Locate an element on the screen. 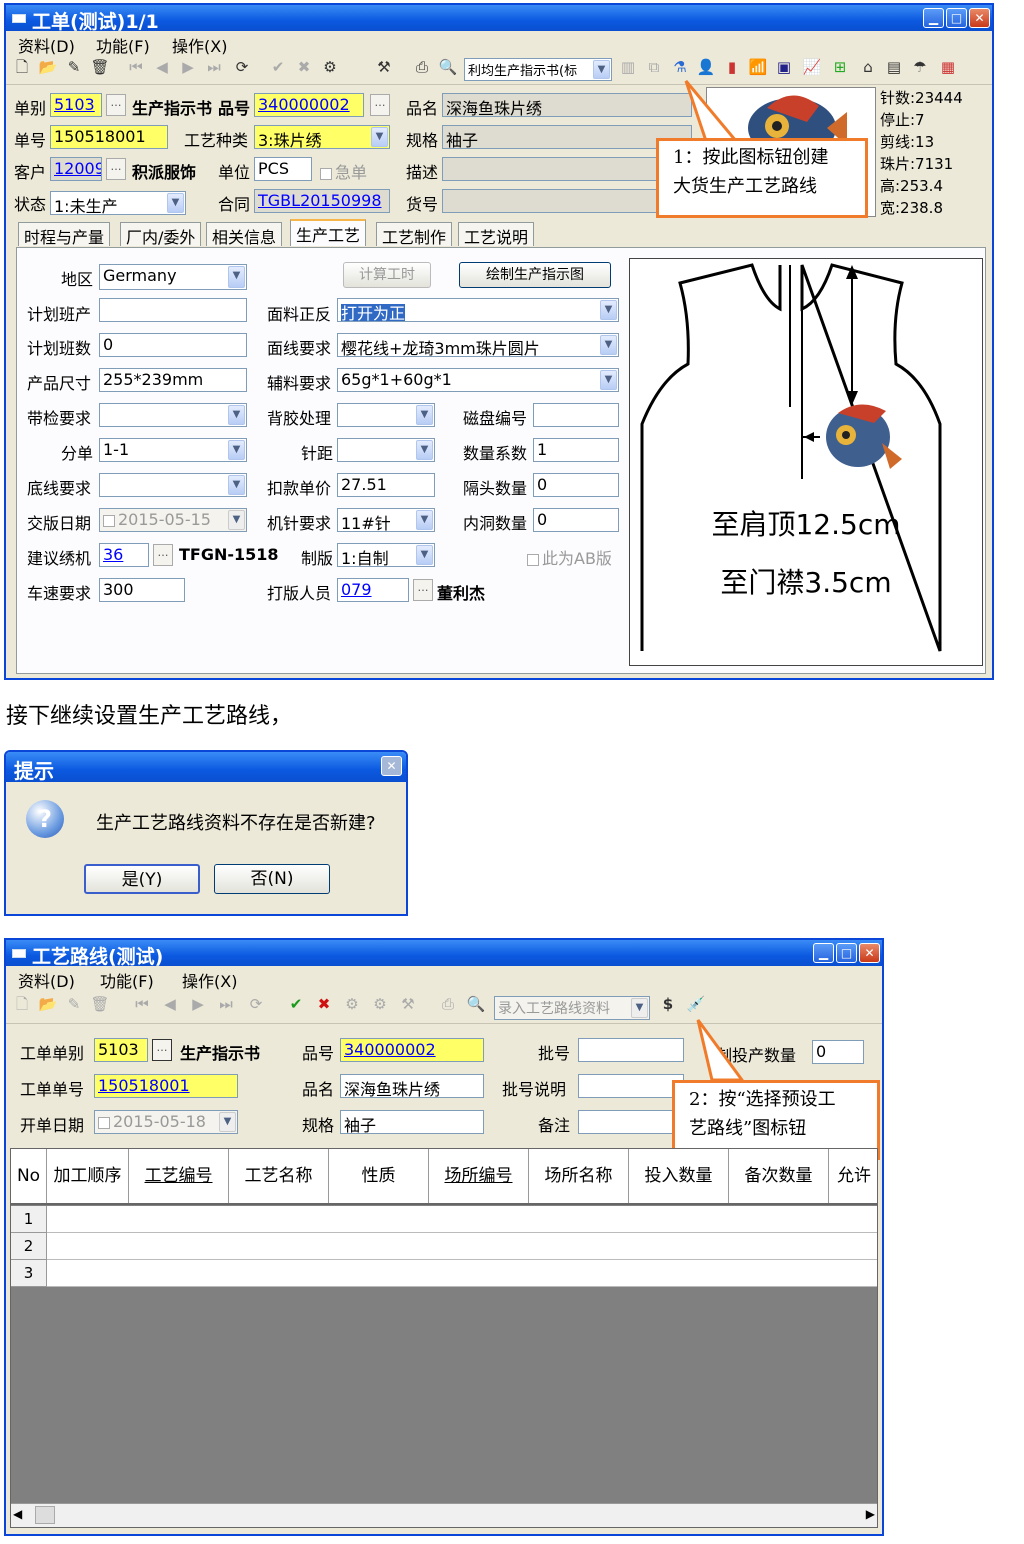 This screenshot has height=1544, width=1024. column-header: 备次数量 is located at coordinates (779, 1176).